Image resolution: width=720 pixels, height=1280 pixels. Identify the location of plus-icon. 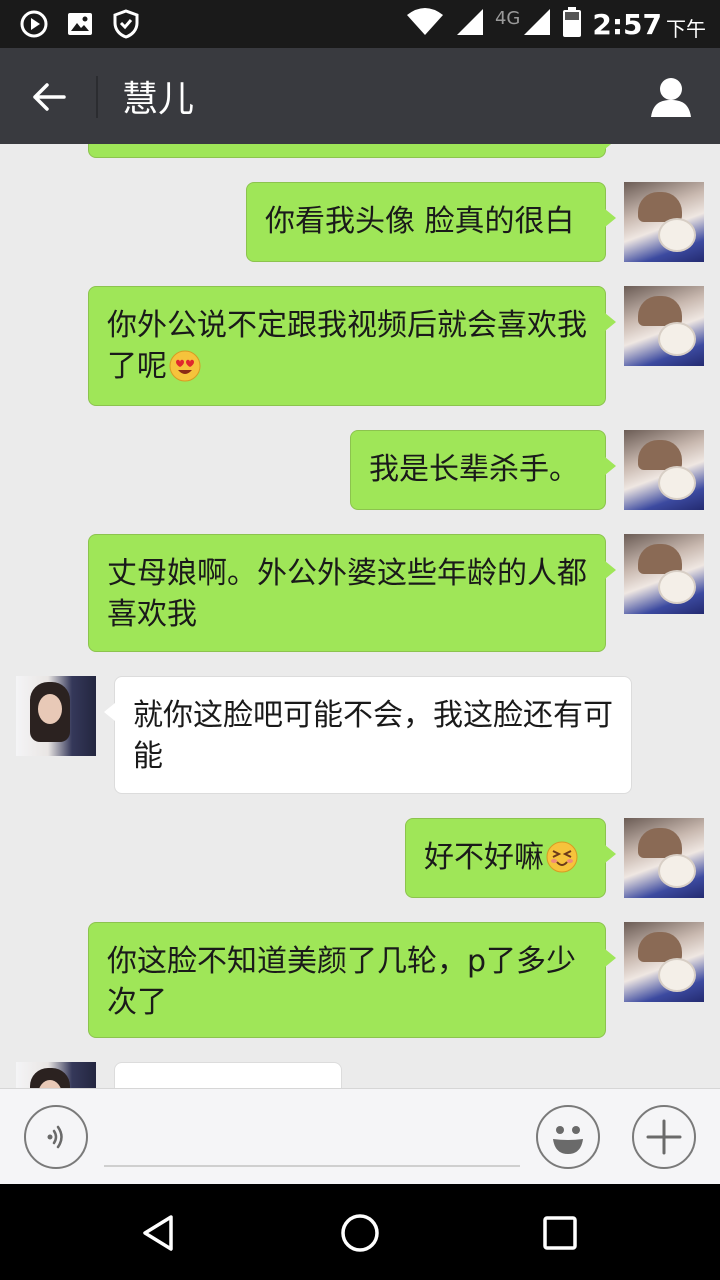
(664, 1137).